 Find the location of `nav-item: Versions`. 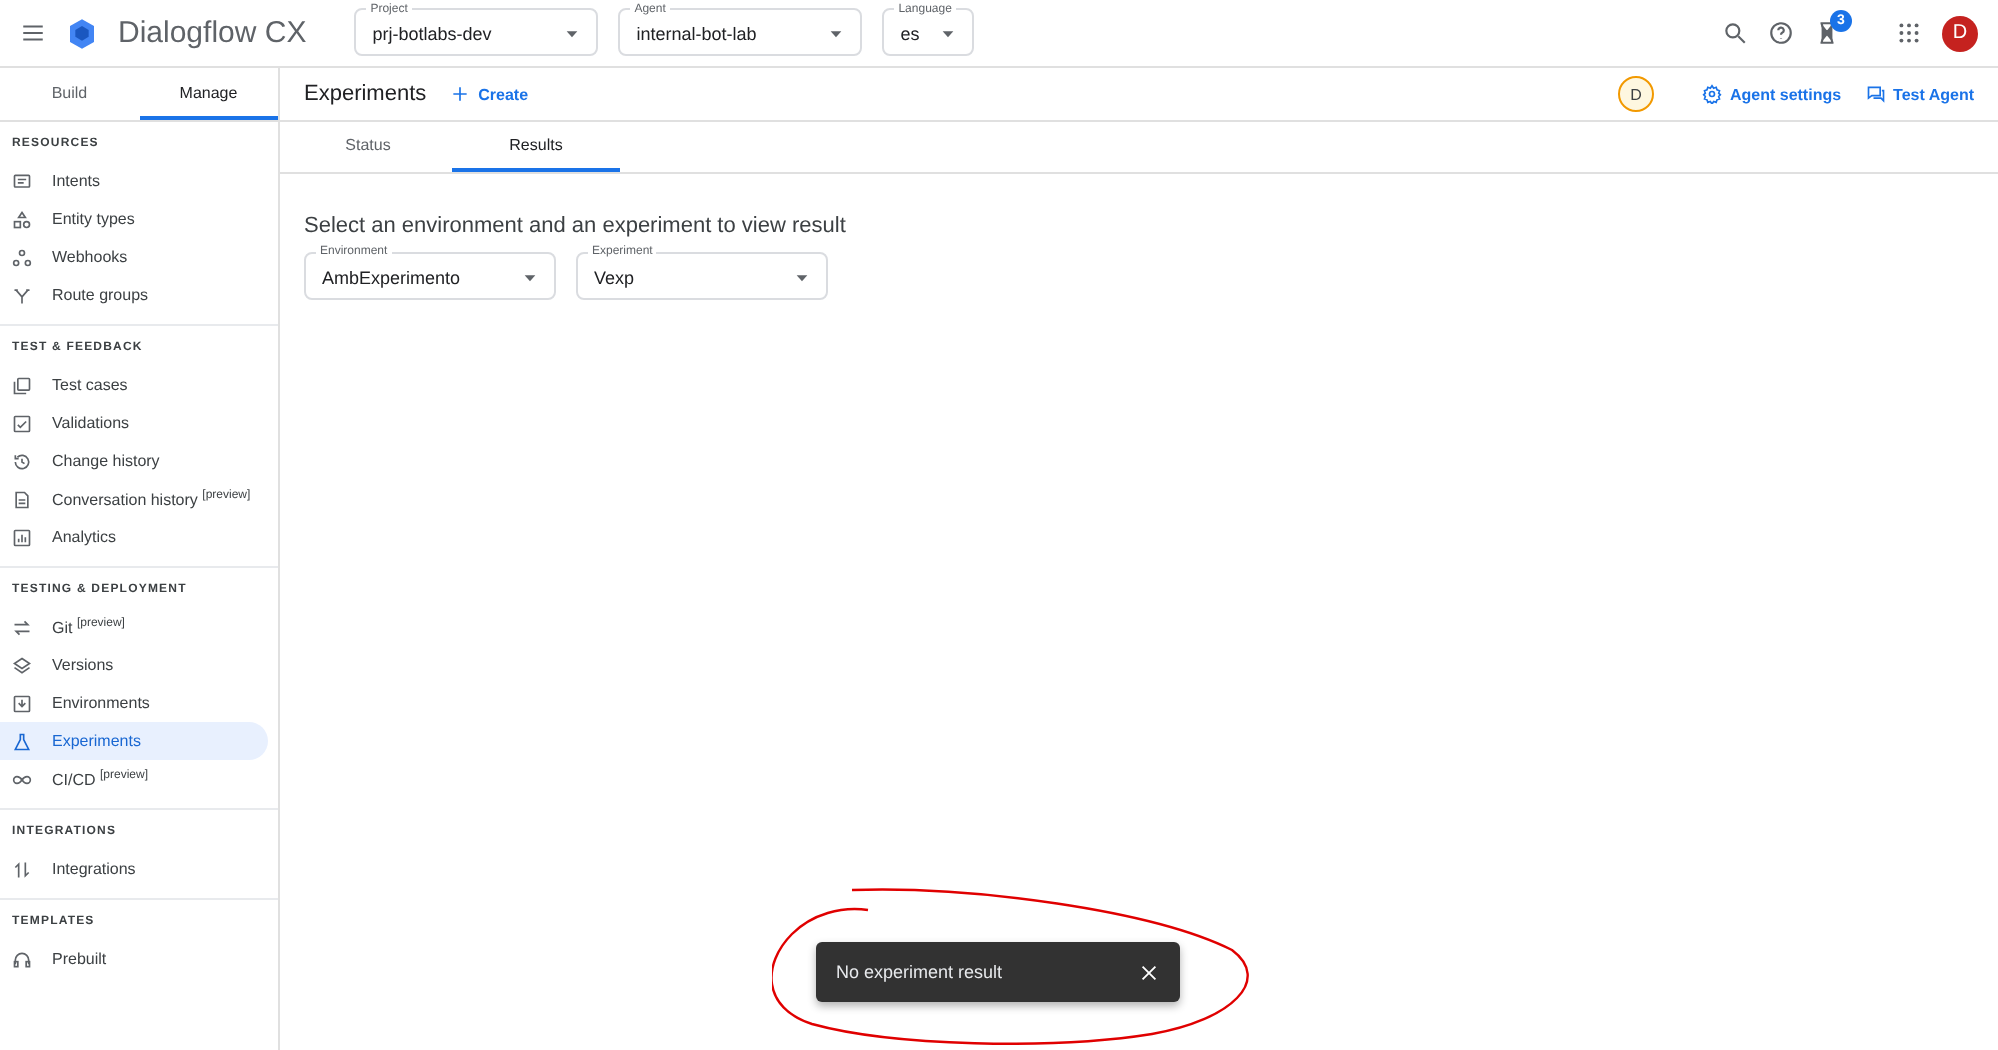

nav-item: Versions is located at coordinates (134, 665).